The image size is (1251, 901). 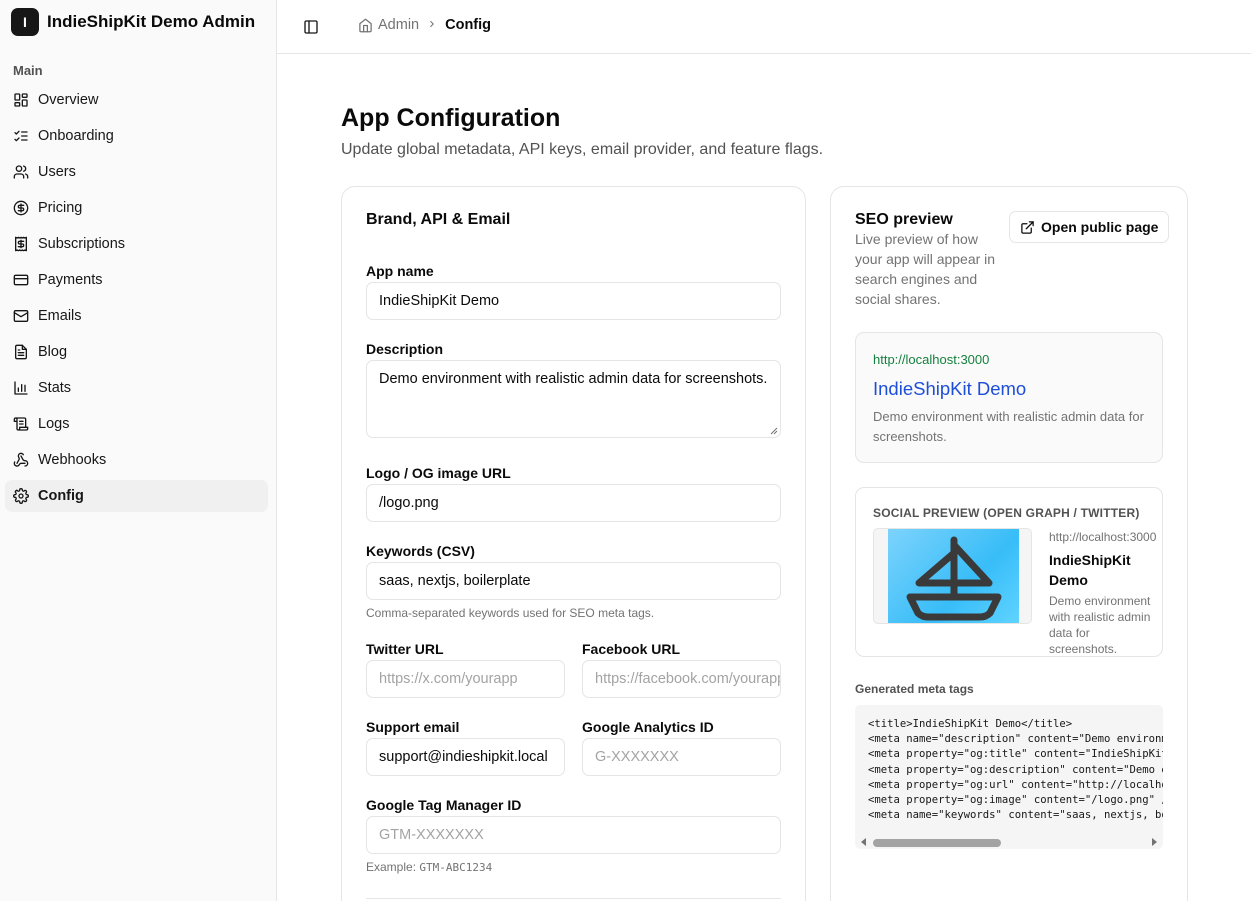 I want to click on logo-url-input: /logo.png, so click(x=573, y=503).